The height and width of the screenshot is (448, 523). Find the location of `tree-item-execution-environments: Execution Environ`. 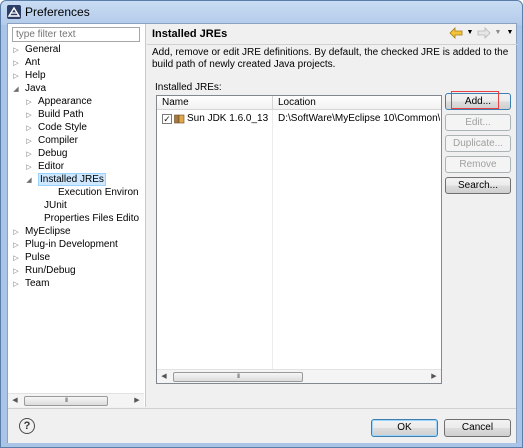

tree-item-execution-environments: Execution Environ is located at coordinates (98, 192).